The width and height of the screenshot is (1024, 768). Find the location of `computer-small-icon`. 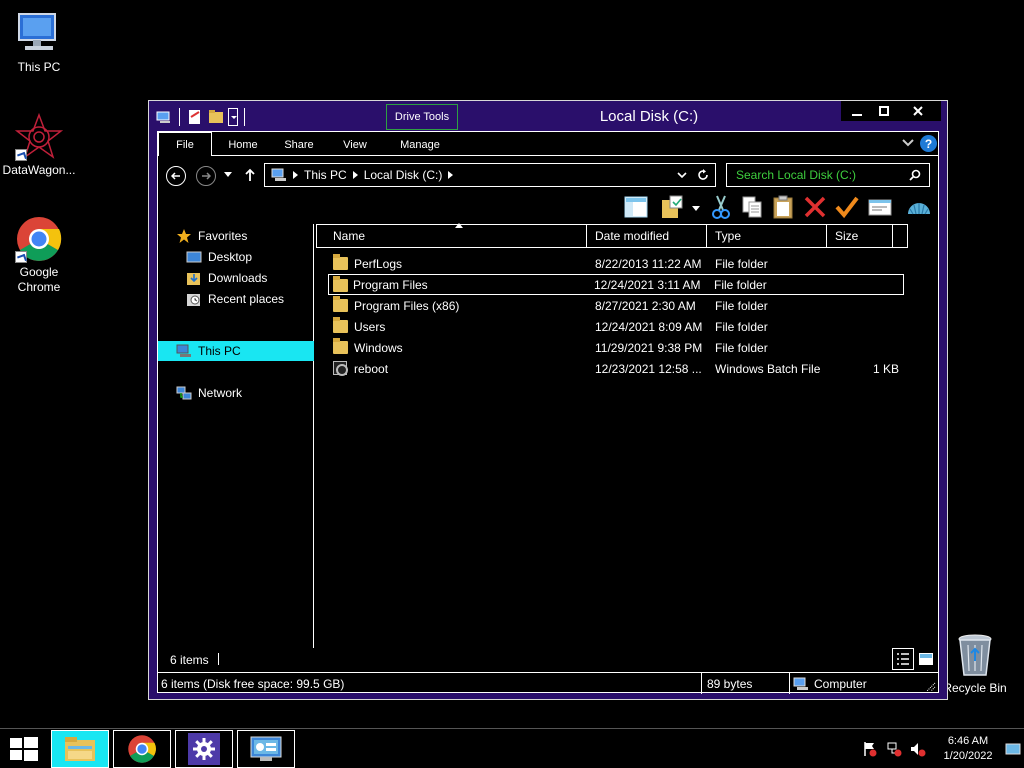

computer-small-icon is located at coordinates (164, 117).